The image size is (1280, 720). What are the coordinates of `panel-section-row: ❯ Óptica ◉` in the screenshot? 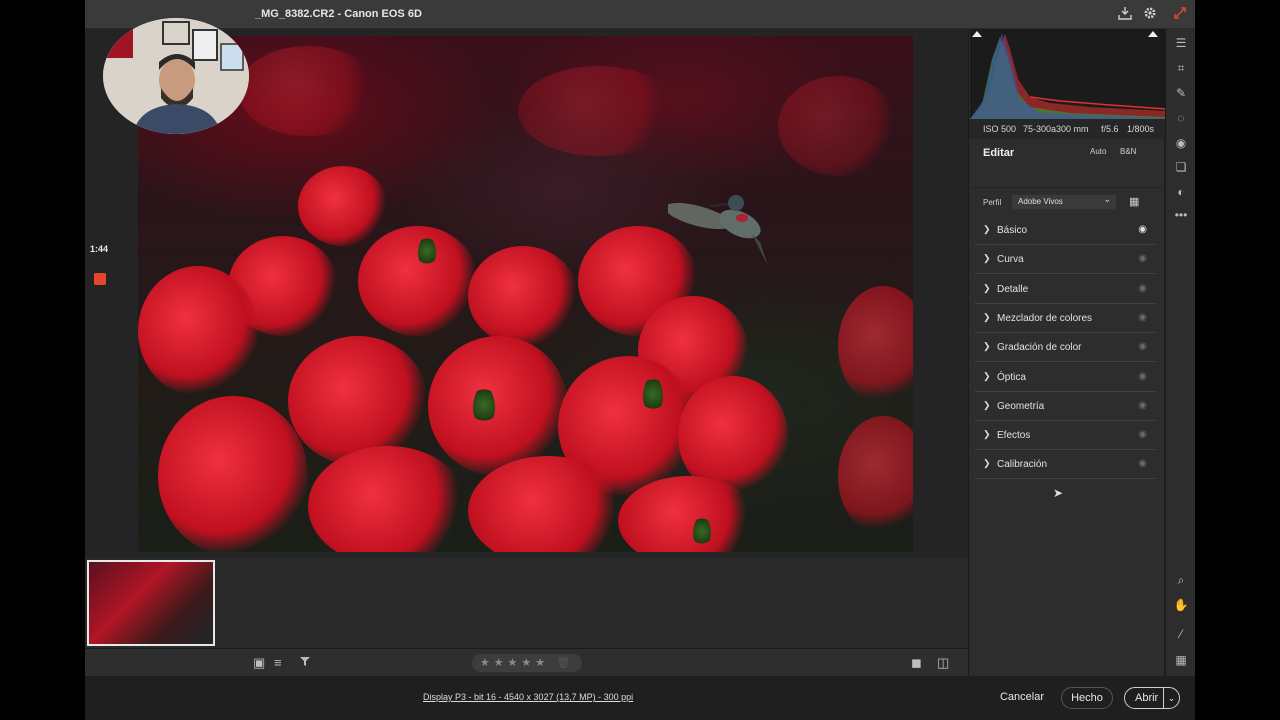 It's located at (1065, 377).